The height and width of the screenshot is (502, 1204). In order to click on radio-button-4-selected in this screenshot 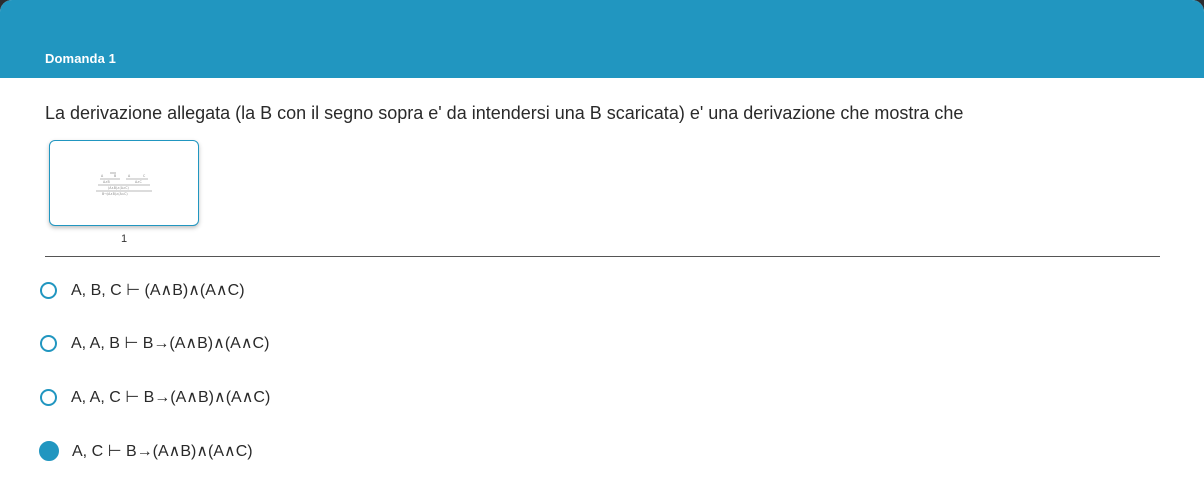, I will do `click(49, 451)`.